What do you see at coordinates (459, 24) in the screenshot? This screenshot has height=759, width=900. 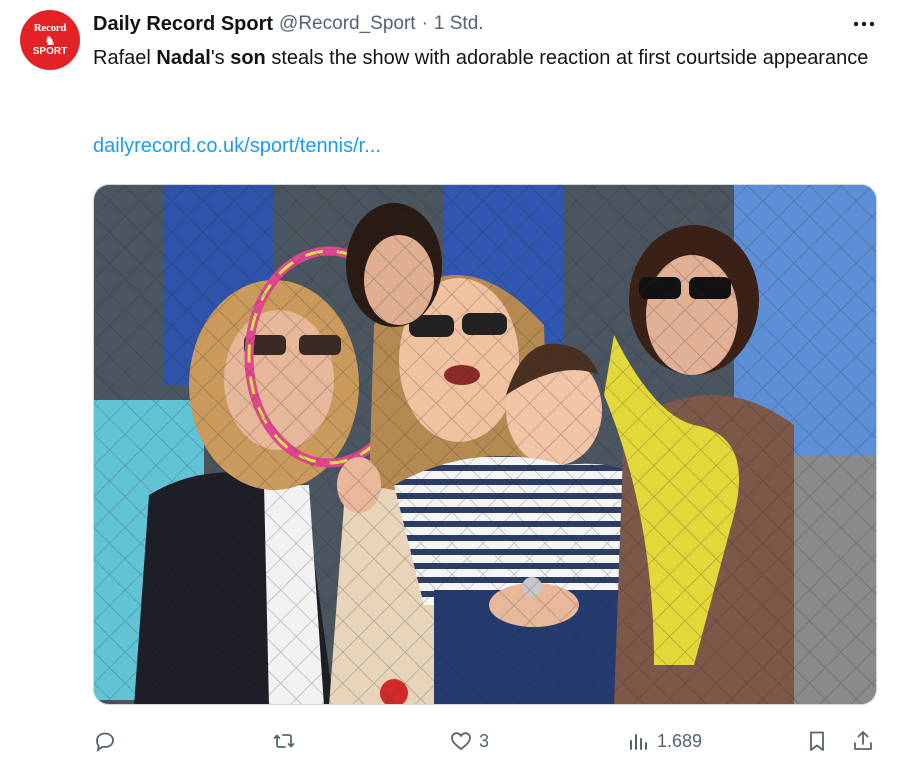 I see `timestamp: 1 Std.` at bounding box center [459, 24].